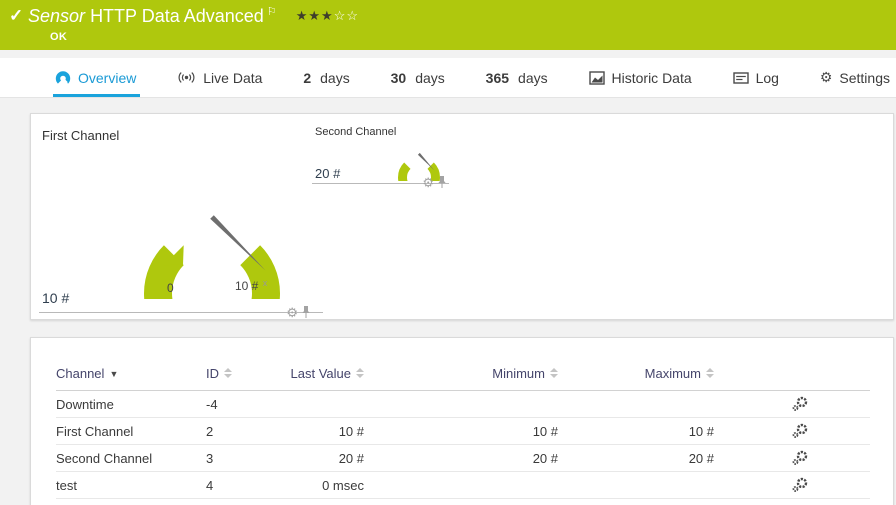 This screenshot has height=505, width=896. I want to click on cell-minimum: 10 #, so click(461, 431).